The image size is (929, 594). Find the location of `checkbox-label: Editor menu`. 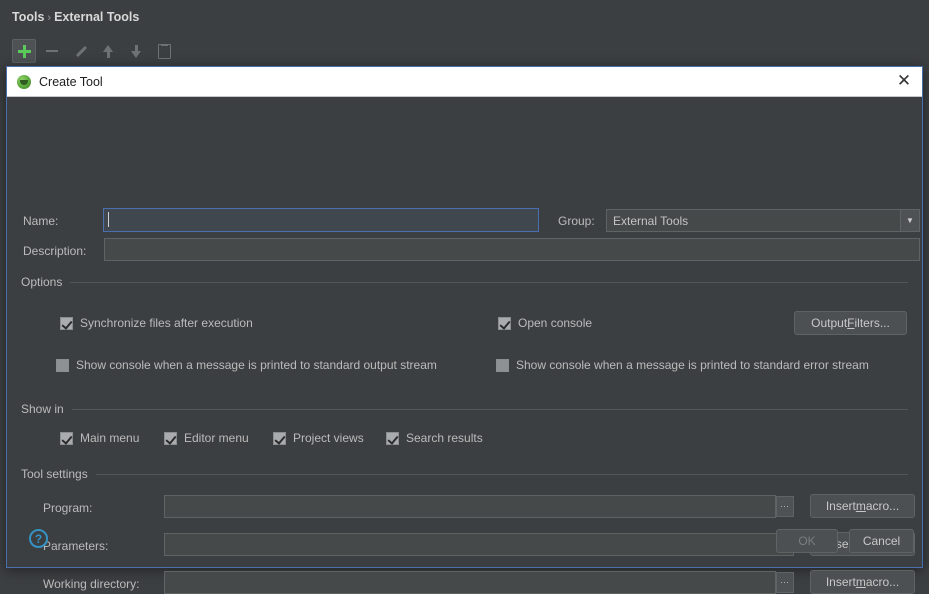

checkbox-label: Editor menu is located at coordinates (216, 438).